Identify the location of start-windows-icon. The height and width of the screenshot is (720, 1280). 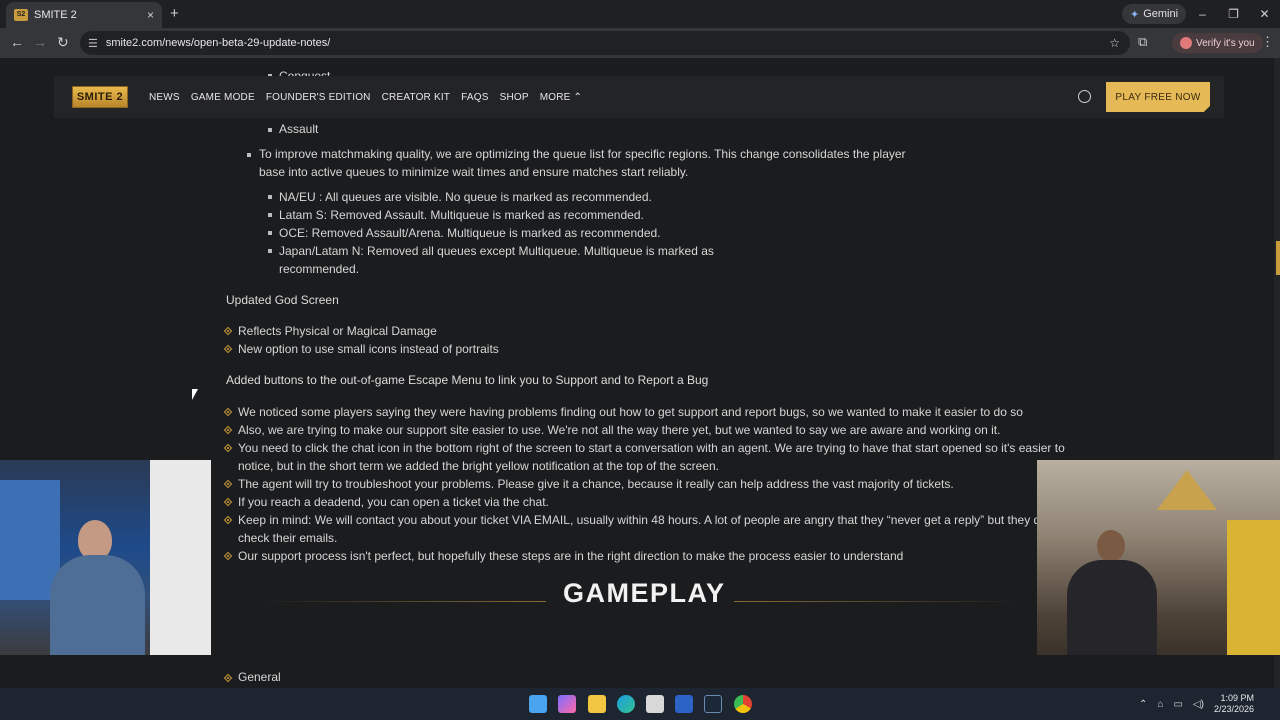
(538, 704).